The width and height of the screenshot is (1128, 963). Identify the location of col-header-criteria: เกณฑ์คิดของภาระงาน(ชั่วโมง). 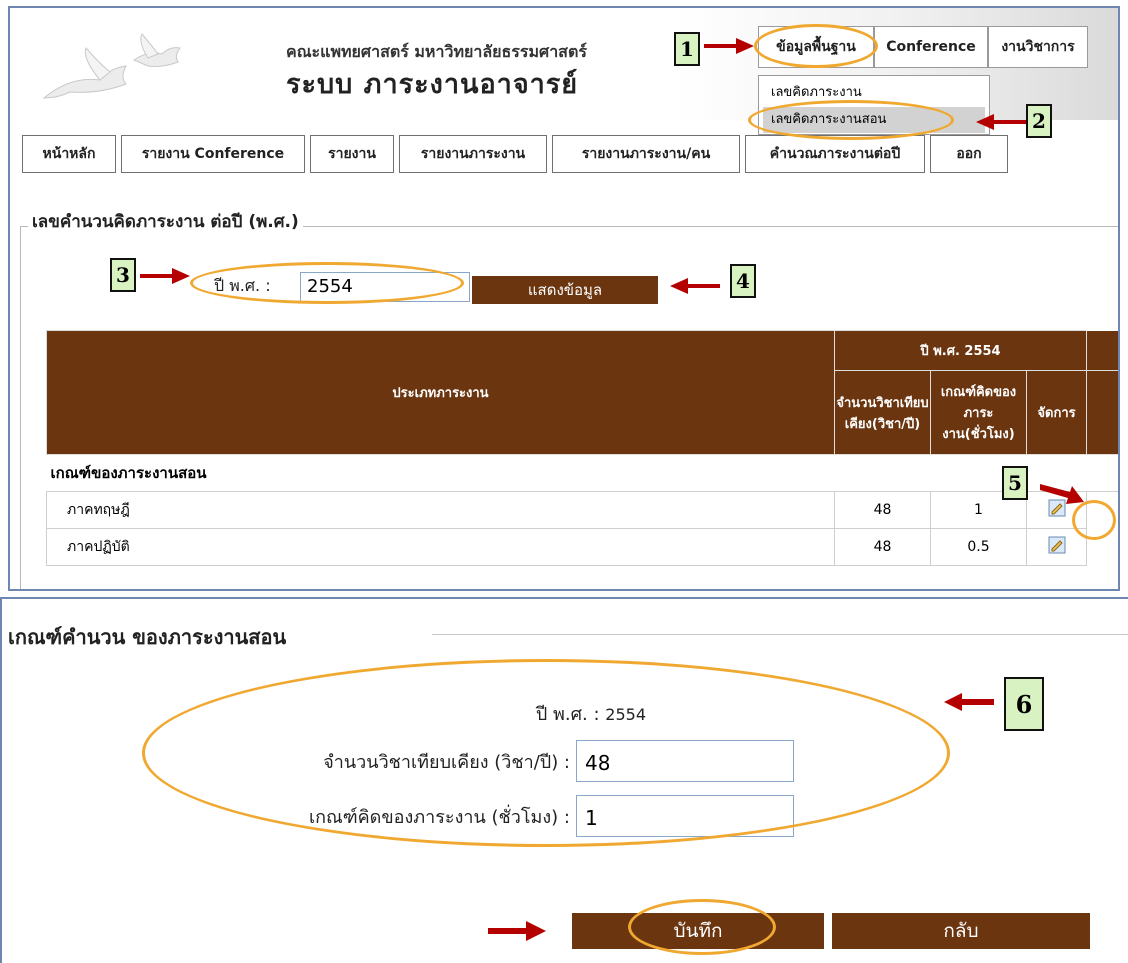
(978, 412).